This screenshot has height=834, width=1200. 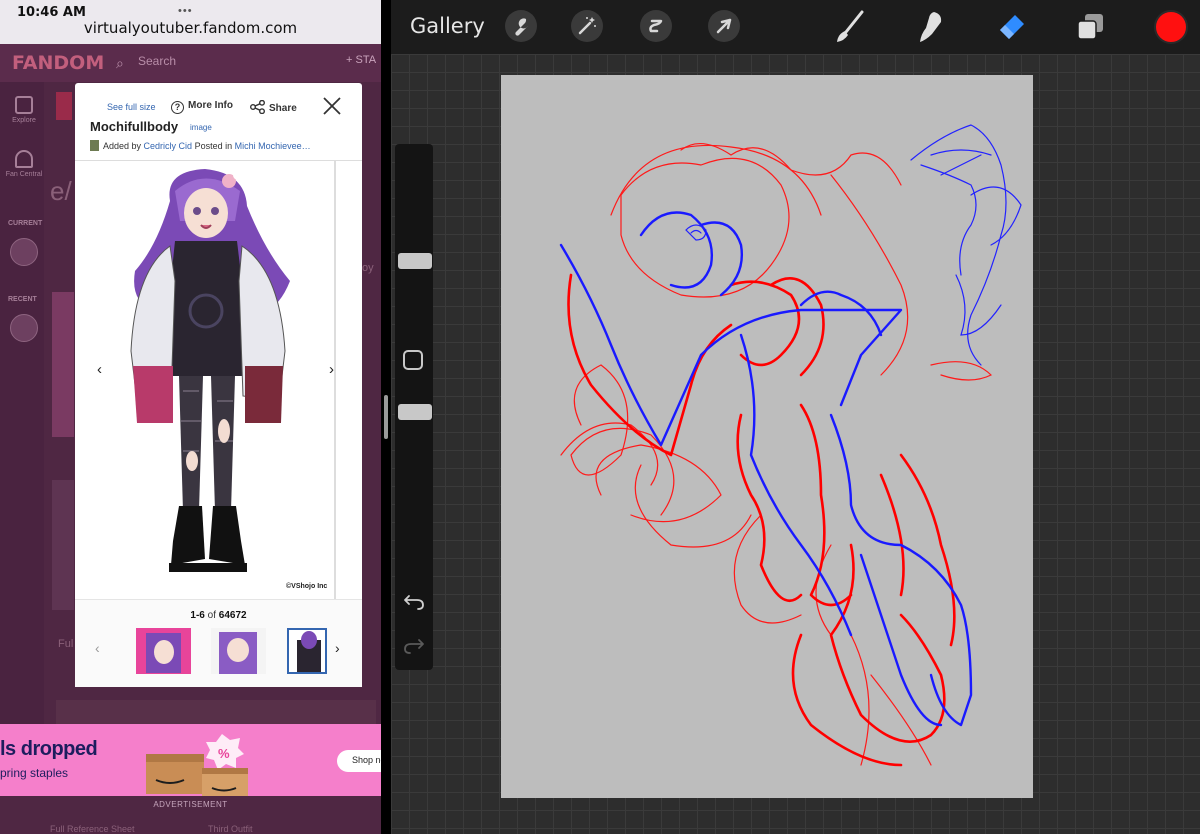 What do you see at coordinates (283, 108) in the screenshot?
I see `share-label: Share` at bounding box center [283, 108].